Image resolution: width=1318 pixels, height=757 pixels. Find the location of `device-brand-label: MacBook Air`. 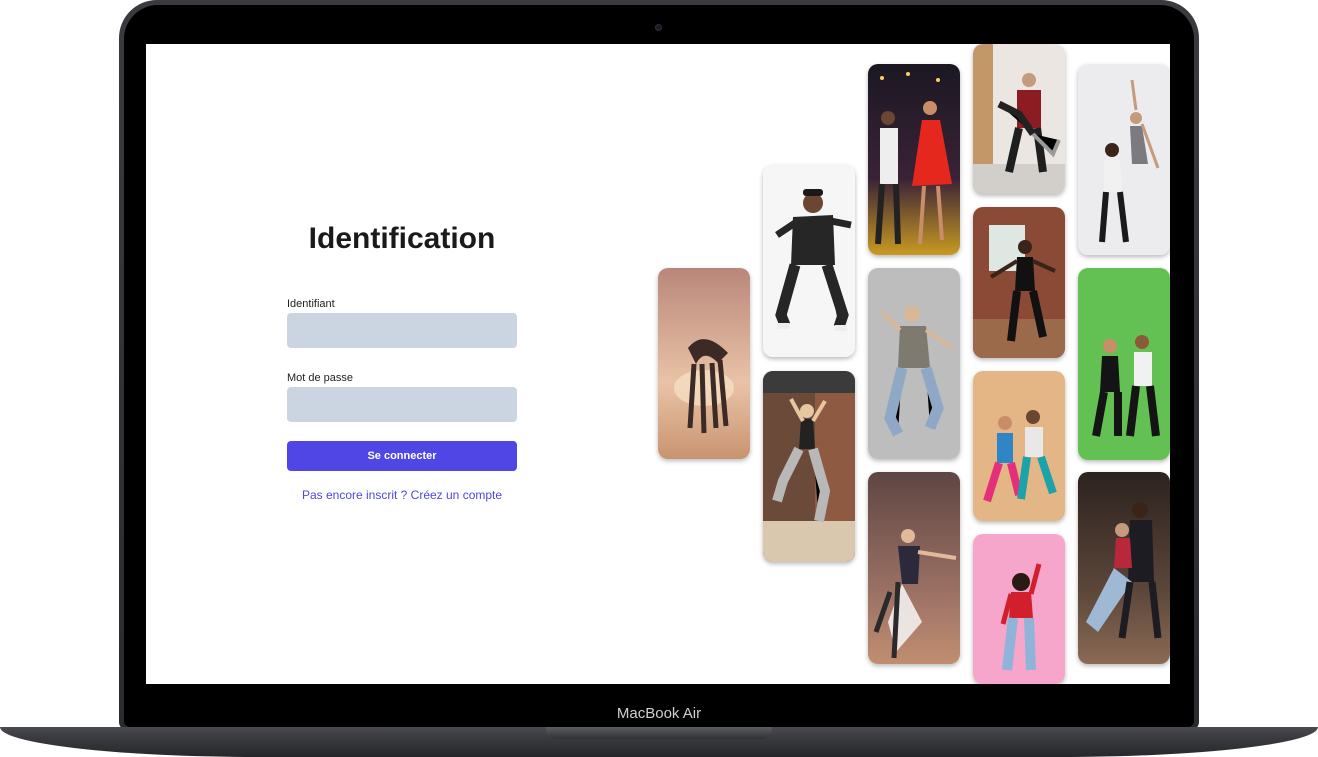

device-brand-label: MacBook Air is located at coordinates (659, 713).